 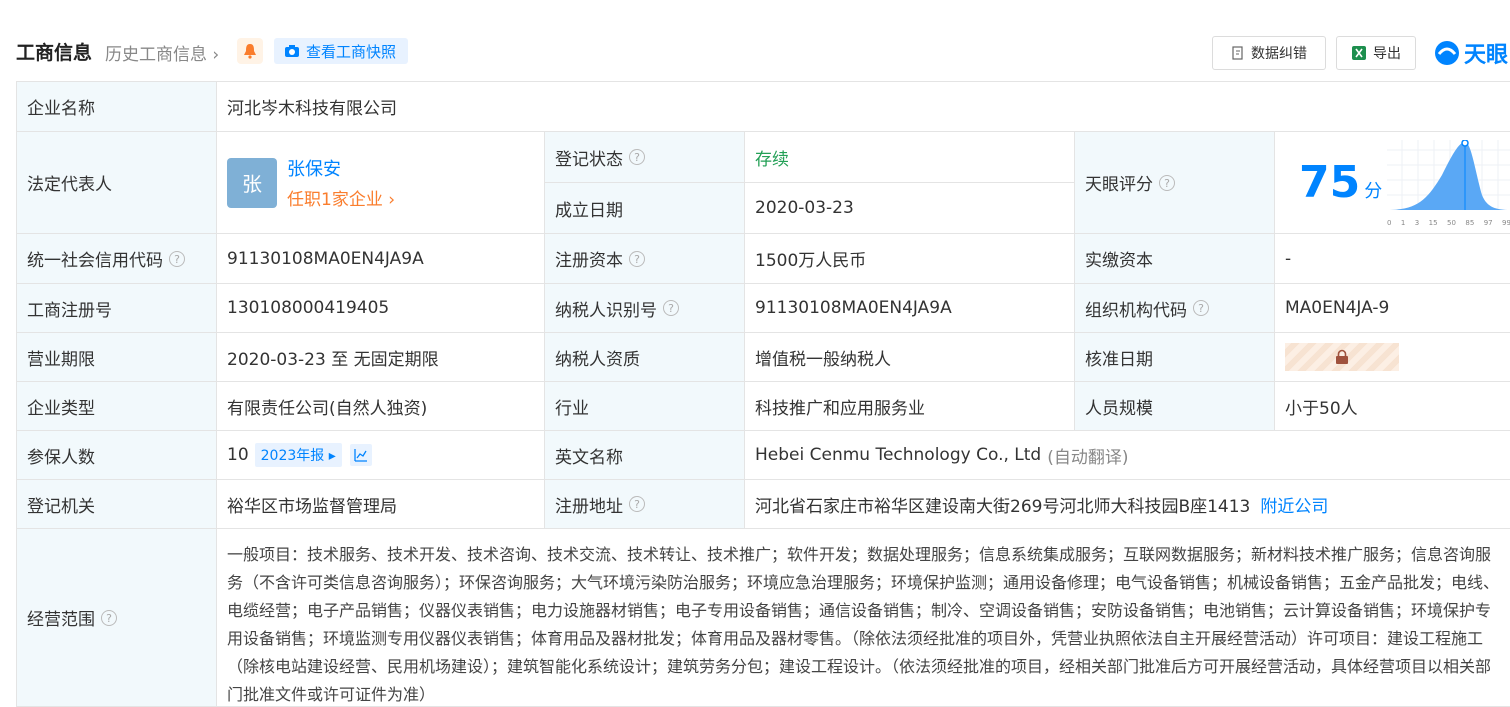 I want to click on paid-capital-value: -, so click(x=1392, y=259).